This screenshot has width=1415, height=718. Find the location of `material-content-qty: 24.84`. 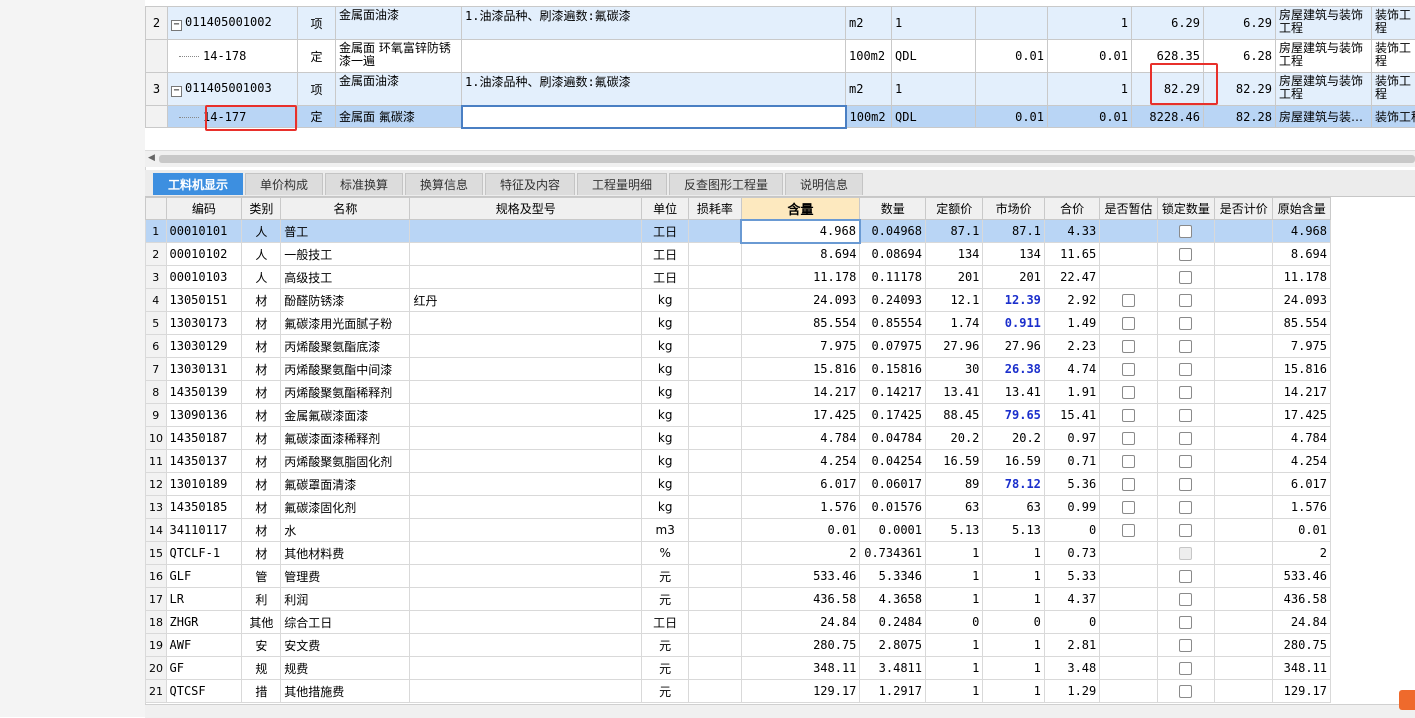

material-content-qty: 24.84 is located at coordinates (800, 622).